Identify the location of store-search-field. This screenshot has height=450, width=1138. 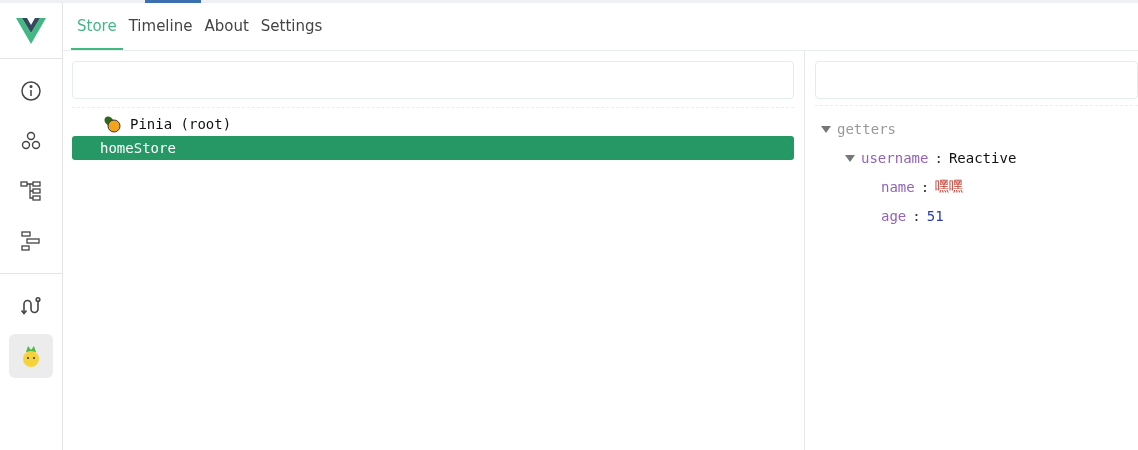
(433, 80).